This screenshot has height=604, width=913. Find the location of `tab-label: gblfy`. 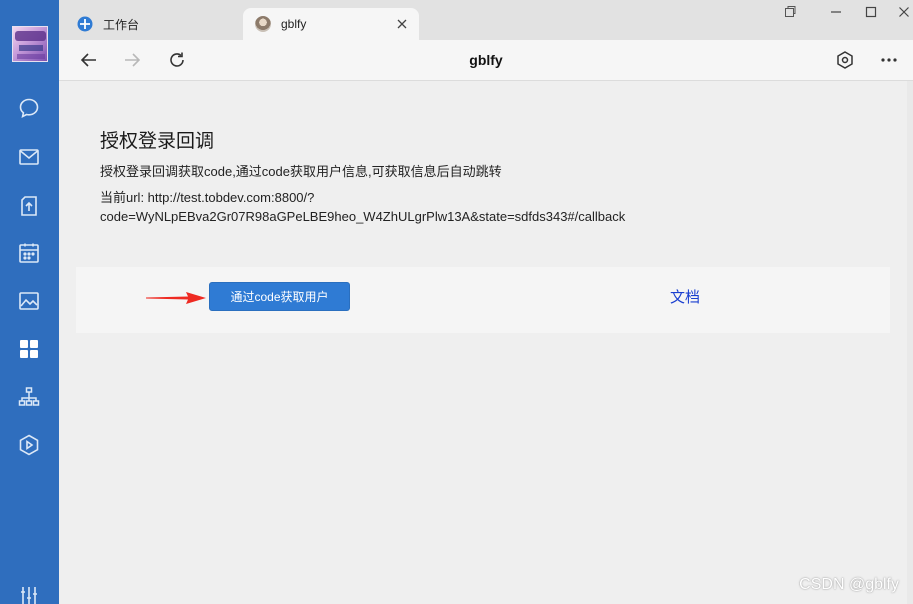

tab-label: gblfy is located at coordinates (294, 24).